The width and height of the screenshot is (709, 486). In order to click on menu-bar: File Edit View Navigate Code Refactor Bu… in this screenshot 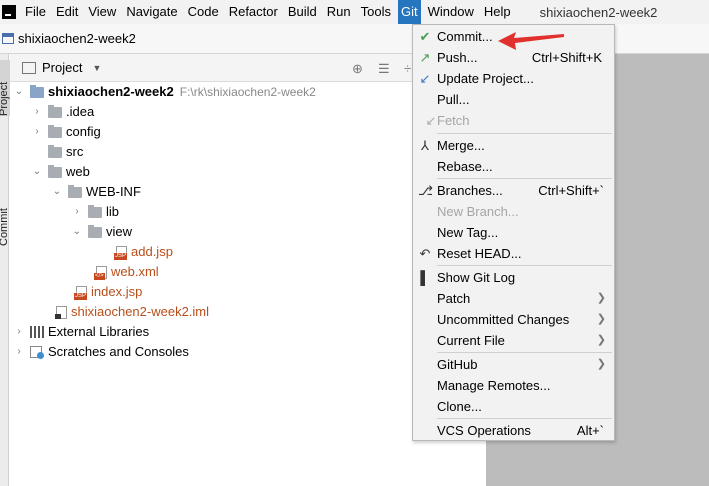, I will do `click(354, 12)`.